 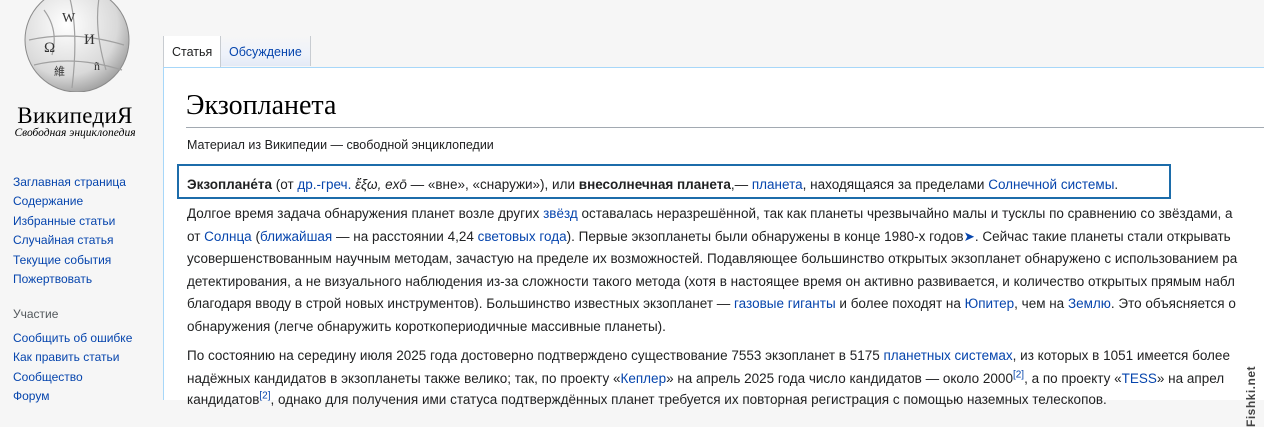 I want to click on text: — «вне», «снаружи»), или, so click(x=492, y=184).